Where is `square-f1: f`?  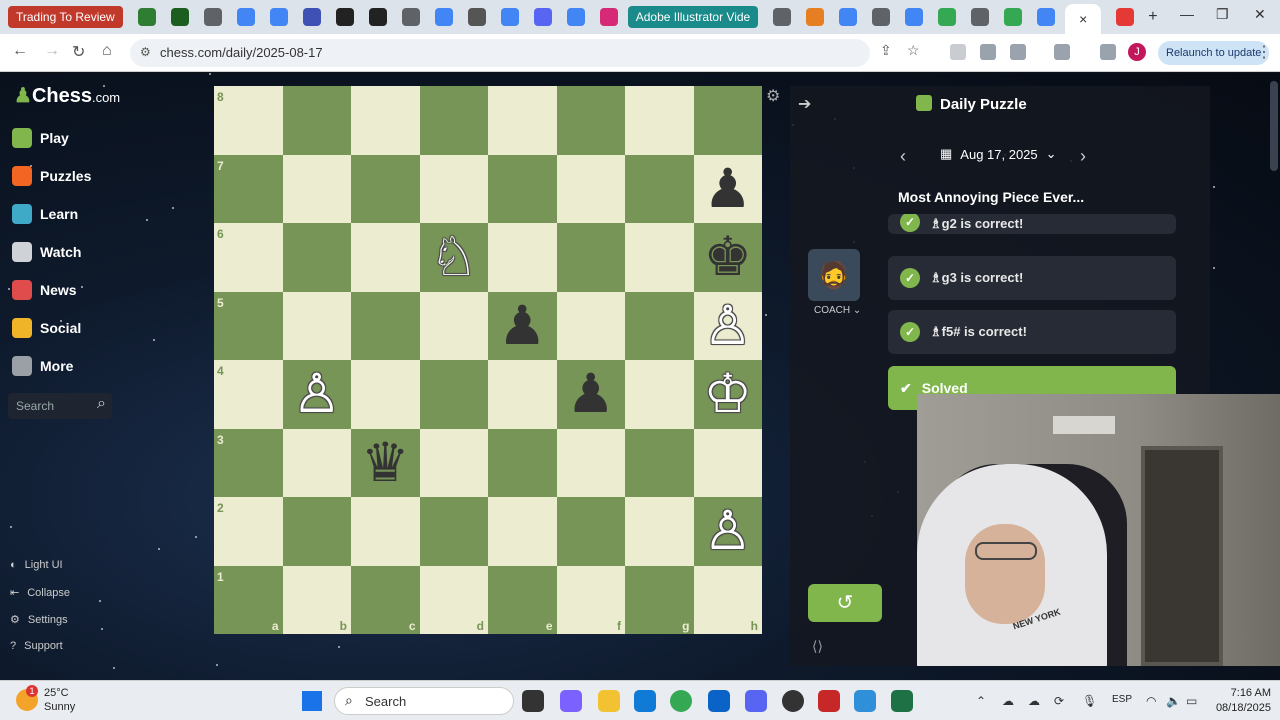
square-f1: f is located at coordinates (590, 599).